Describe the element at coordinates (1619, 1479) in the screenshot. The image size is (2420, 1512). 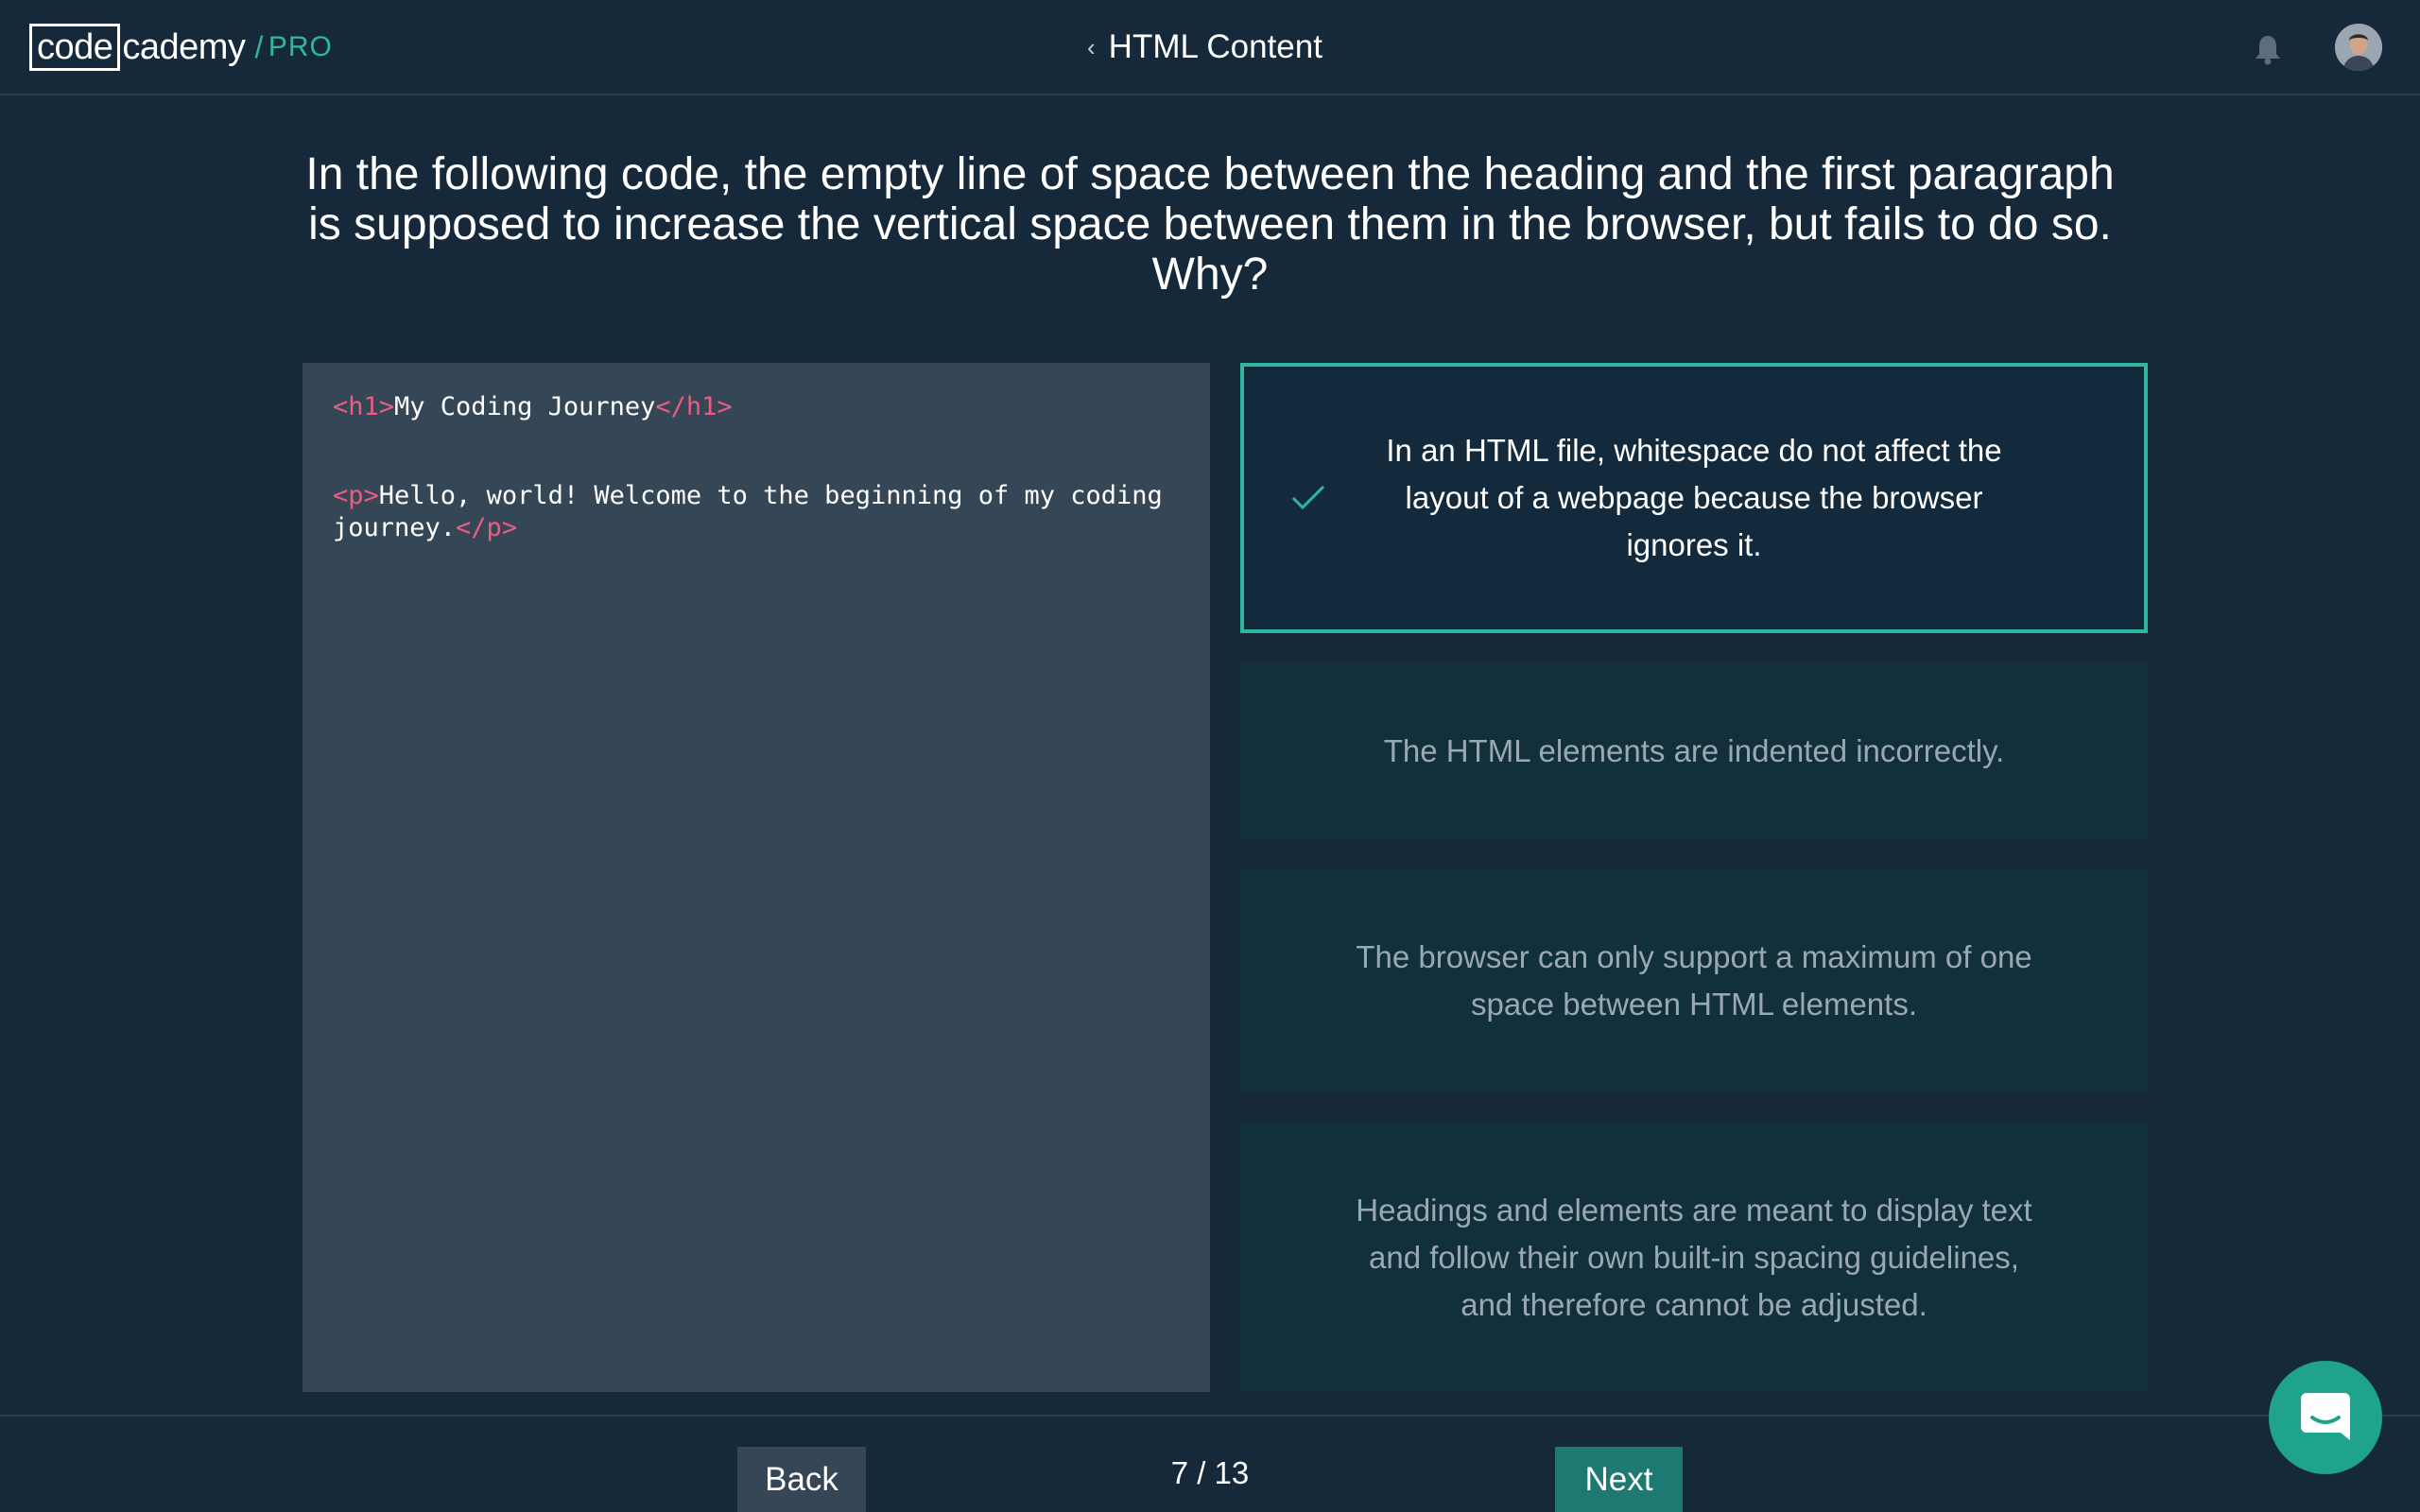
I see `next-button: Next` at that location.